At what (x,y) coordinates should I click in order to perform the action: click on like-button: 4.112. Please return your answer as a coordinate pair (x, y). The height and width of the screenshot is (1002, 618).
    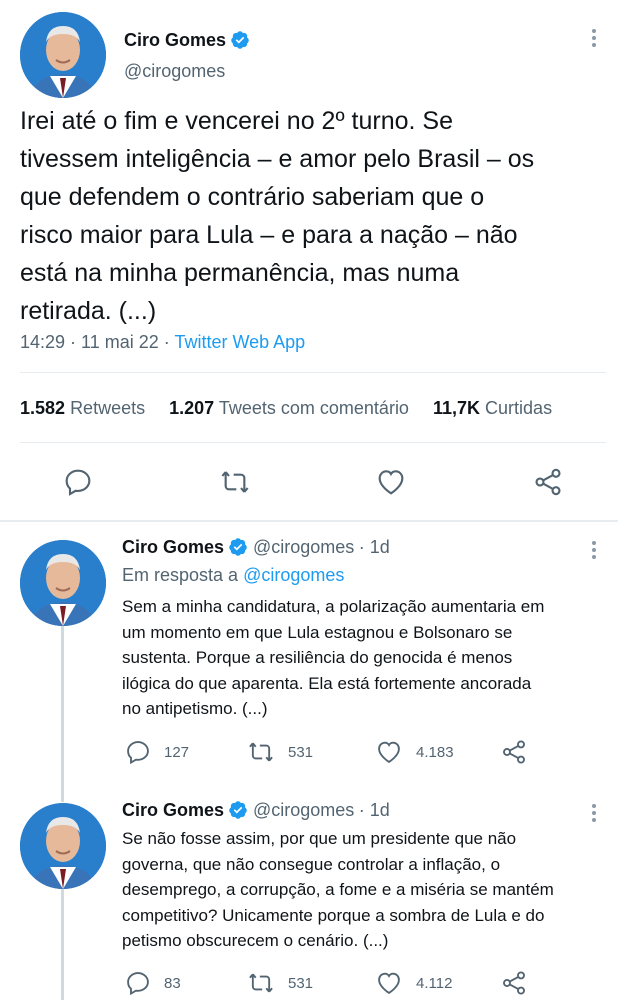
    Looking at the image, I should click on (413, 983).